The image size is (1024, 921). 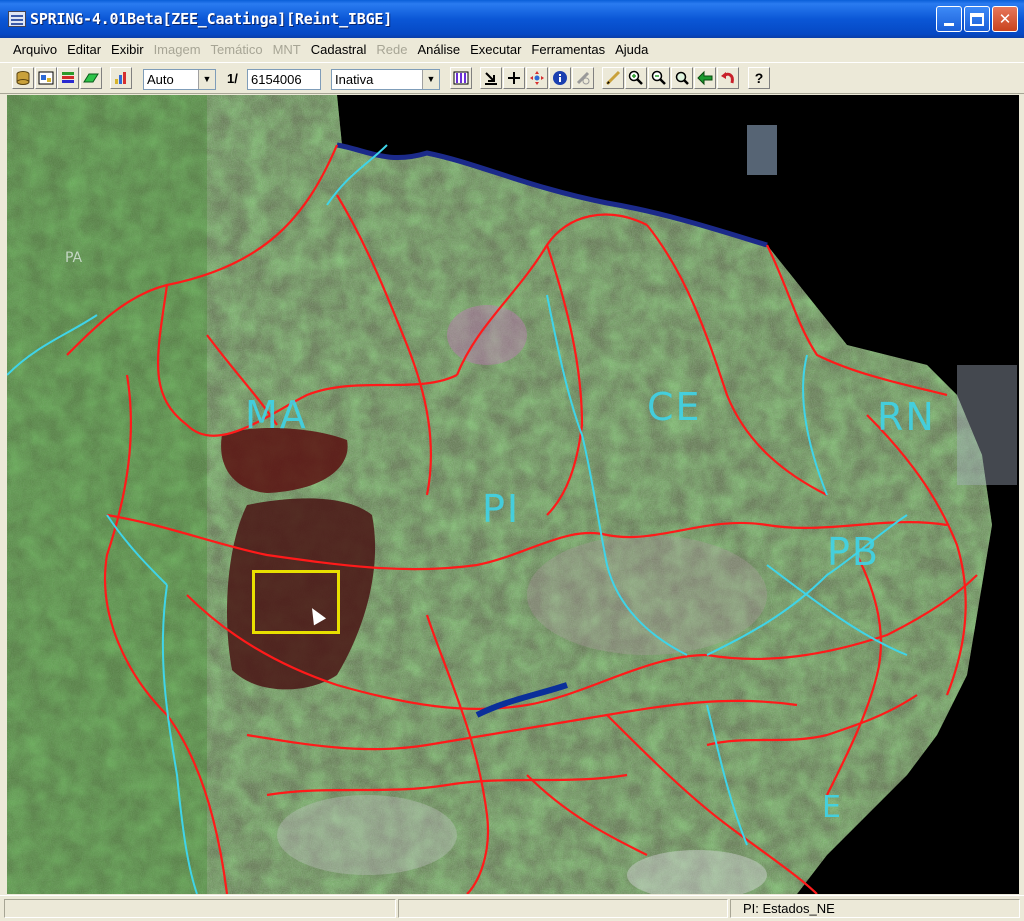 What do you see at coordinates (438, 49) in the screenshot?
I see `menu-analise: Análise` at bounding box center [438, 49].